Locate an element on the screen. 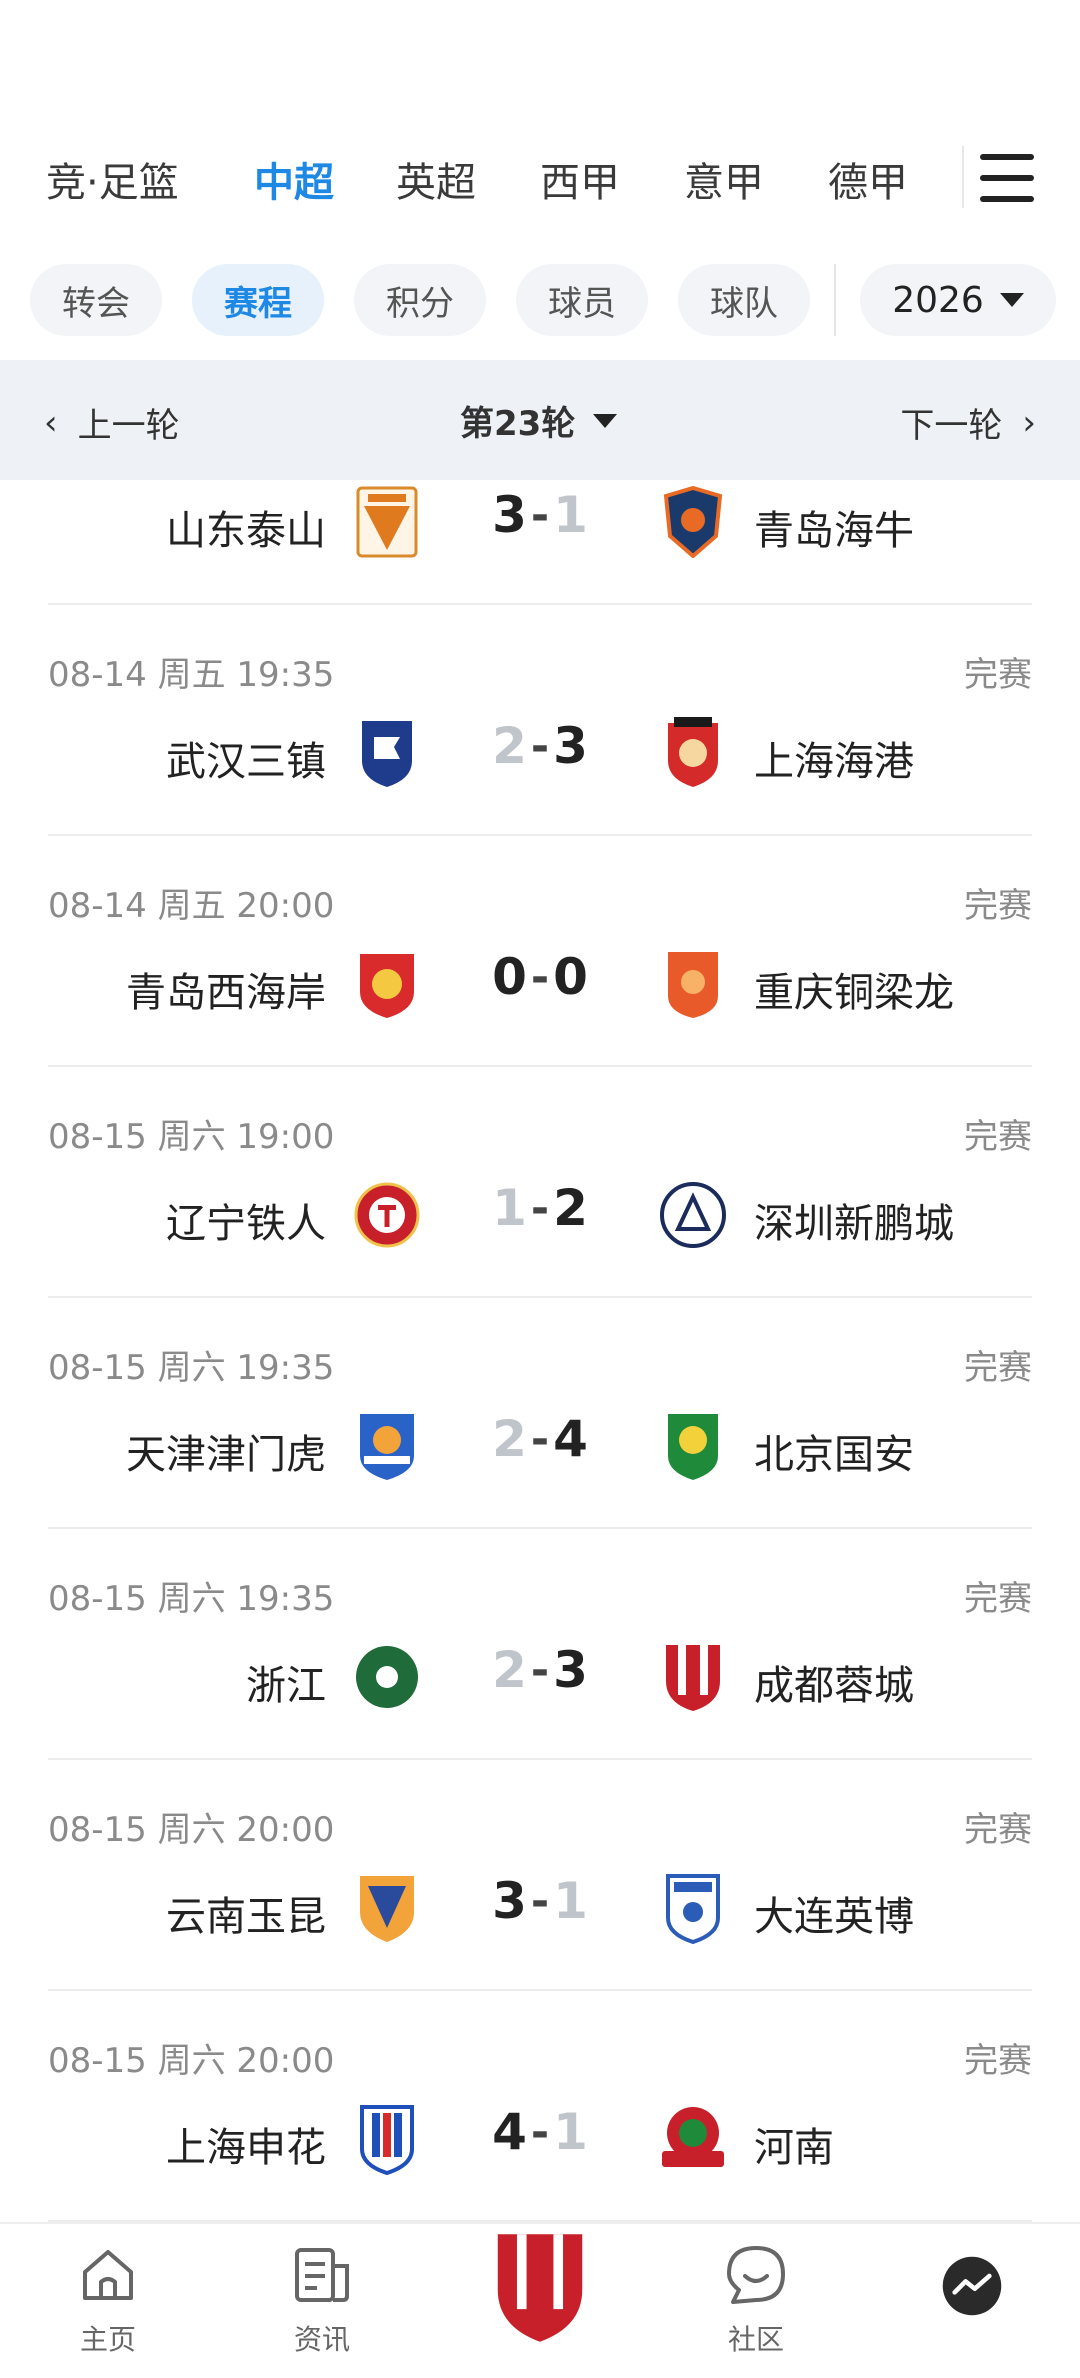 The image size is (1080, 2378). home-icon is located at coordinates (108, 2275).